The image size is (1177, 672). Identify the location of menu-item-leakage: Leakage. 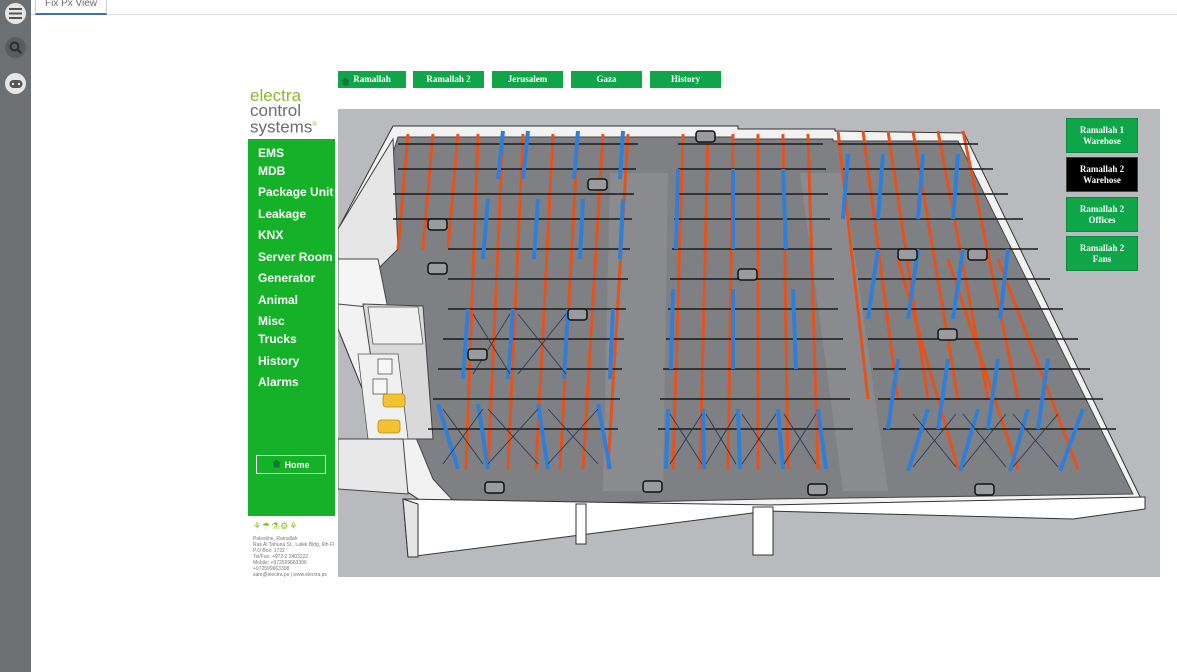
(282, 214).